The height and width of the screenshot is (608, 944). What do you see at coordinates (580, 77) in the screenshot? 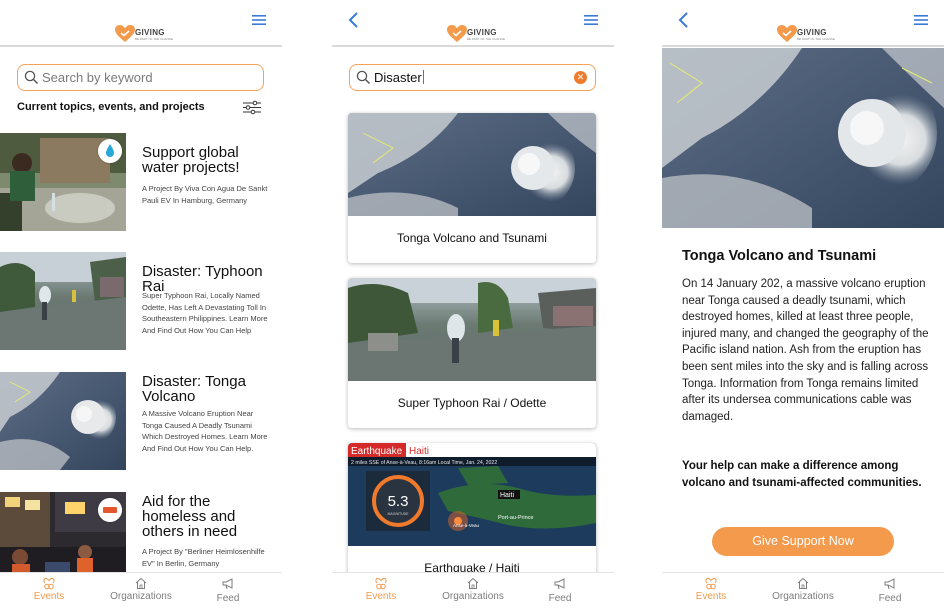
I see `clear-search-icon: ✕` at bounding box center [580, 77].